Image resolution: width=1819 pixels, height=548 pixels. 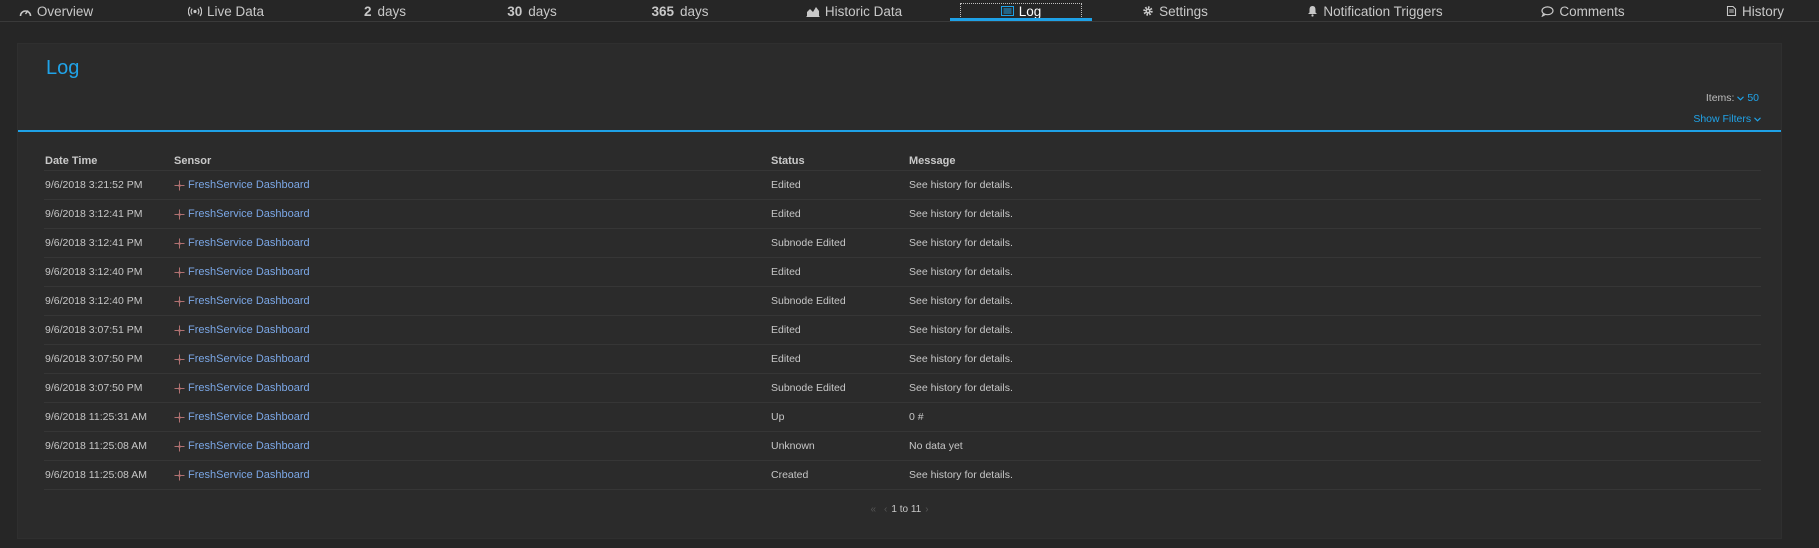 What do you see at coordinates (1592, 11) in the screenshot?
I see `tab-comments-label: Comments` at bounding box center [1592, 11].